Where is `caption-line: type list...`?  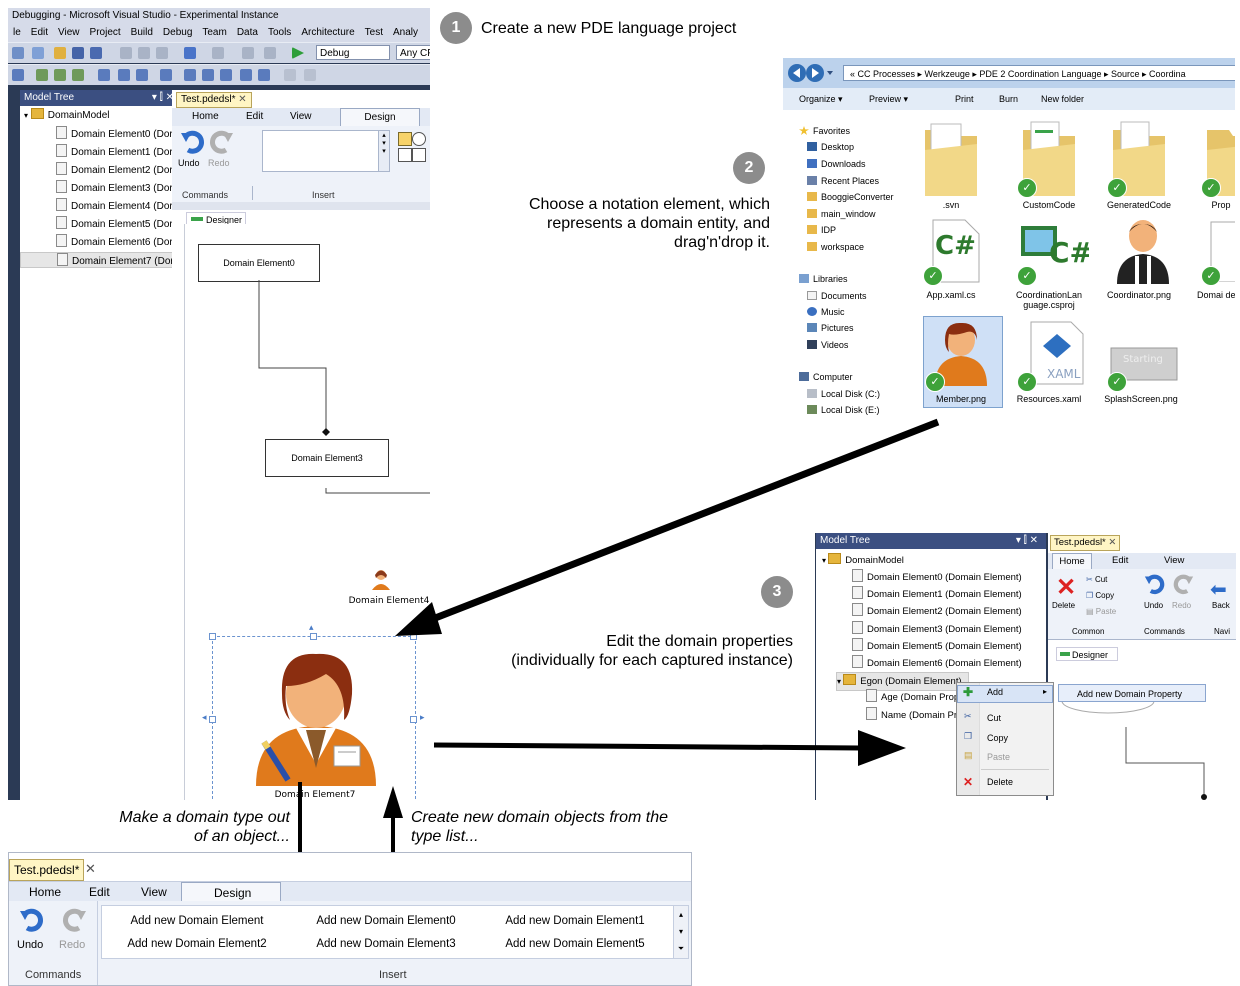 caption-line: type list... is located at coordinates (445, 836).